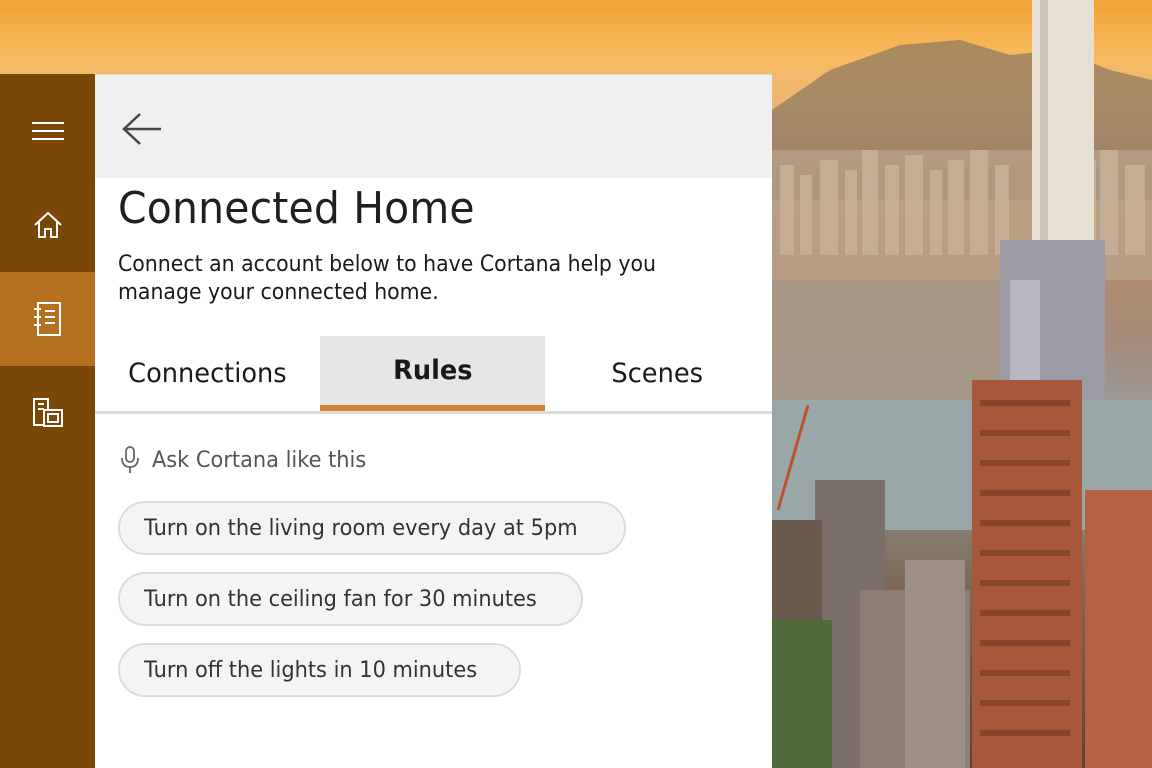 This screenshot has width=1152, height=768. I want to click on tab-label: Rules, so click(432, 370).